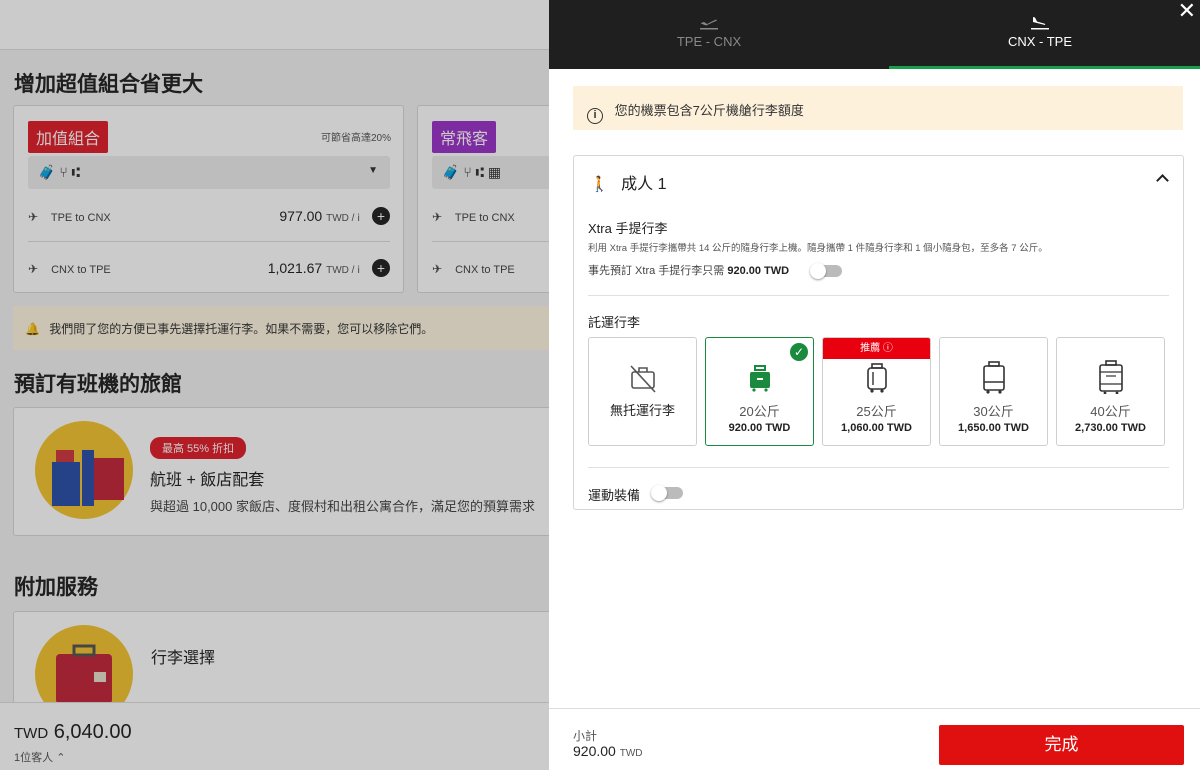 Image resolution: width=1200 pixels, height=770 pixels. I want to click on cabin-baggage-info: i 您的機票包含7公斤機艙行李額度, so click(878, 108).